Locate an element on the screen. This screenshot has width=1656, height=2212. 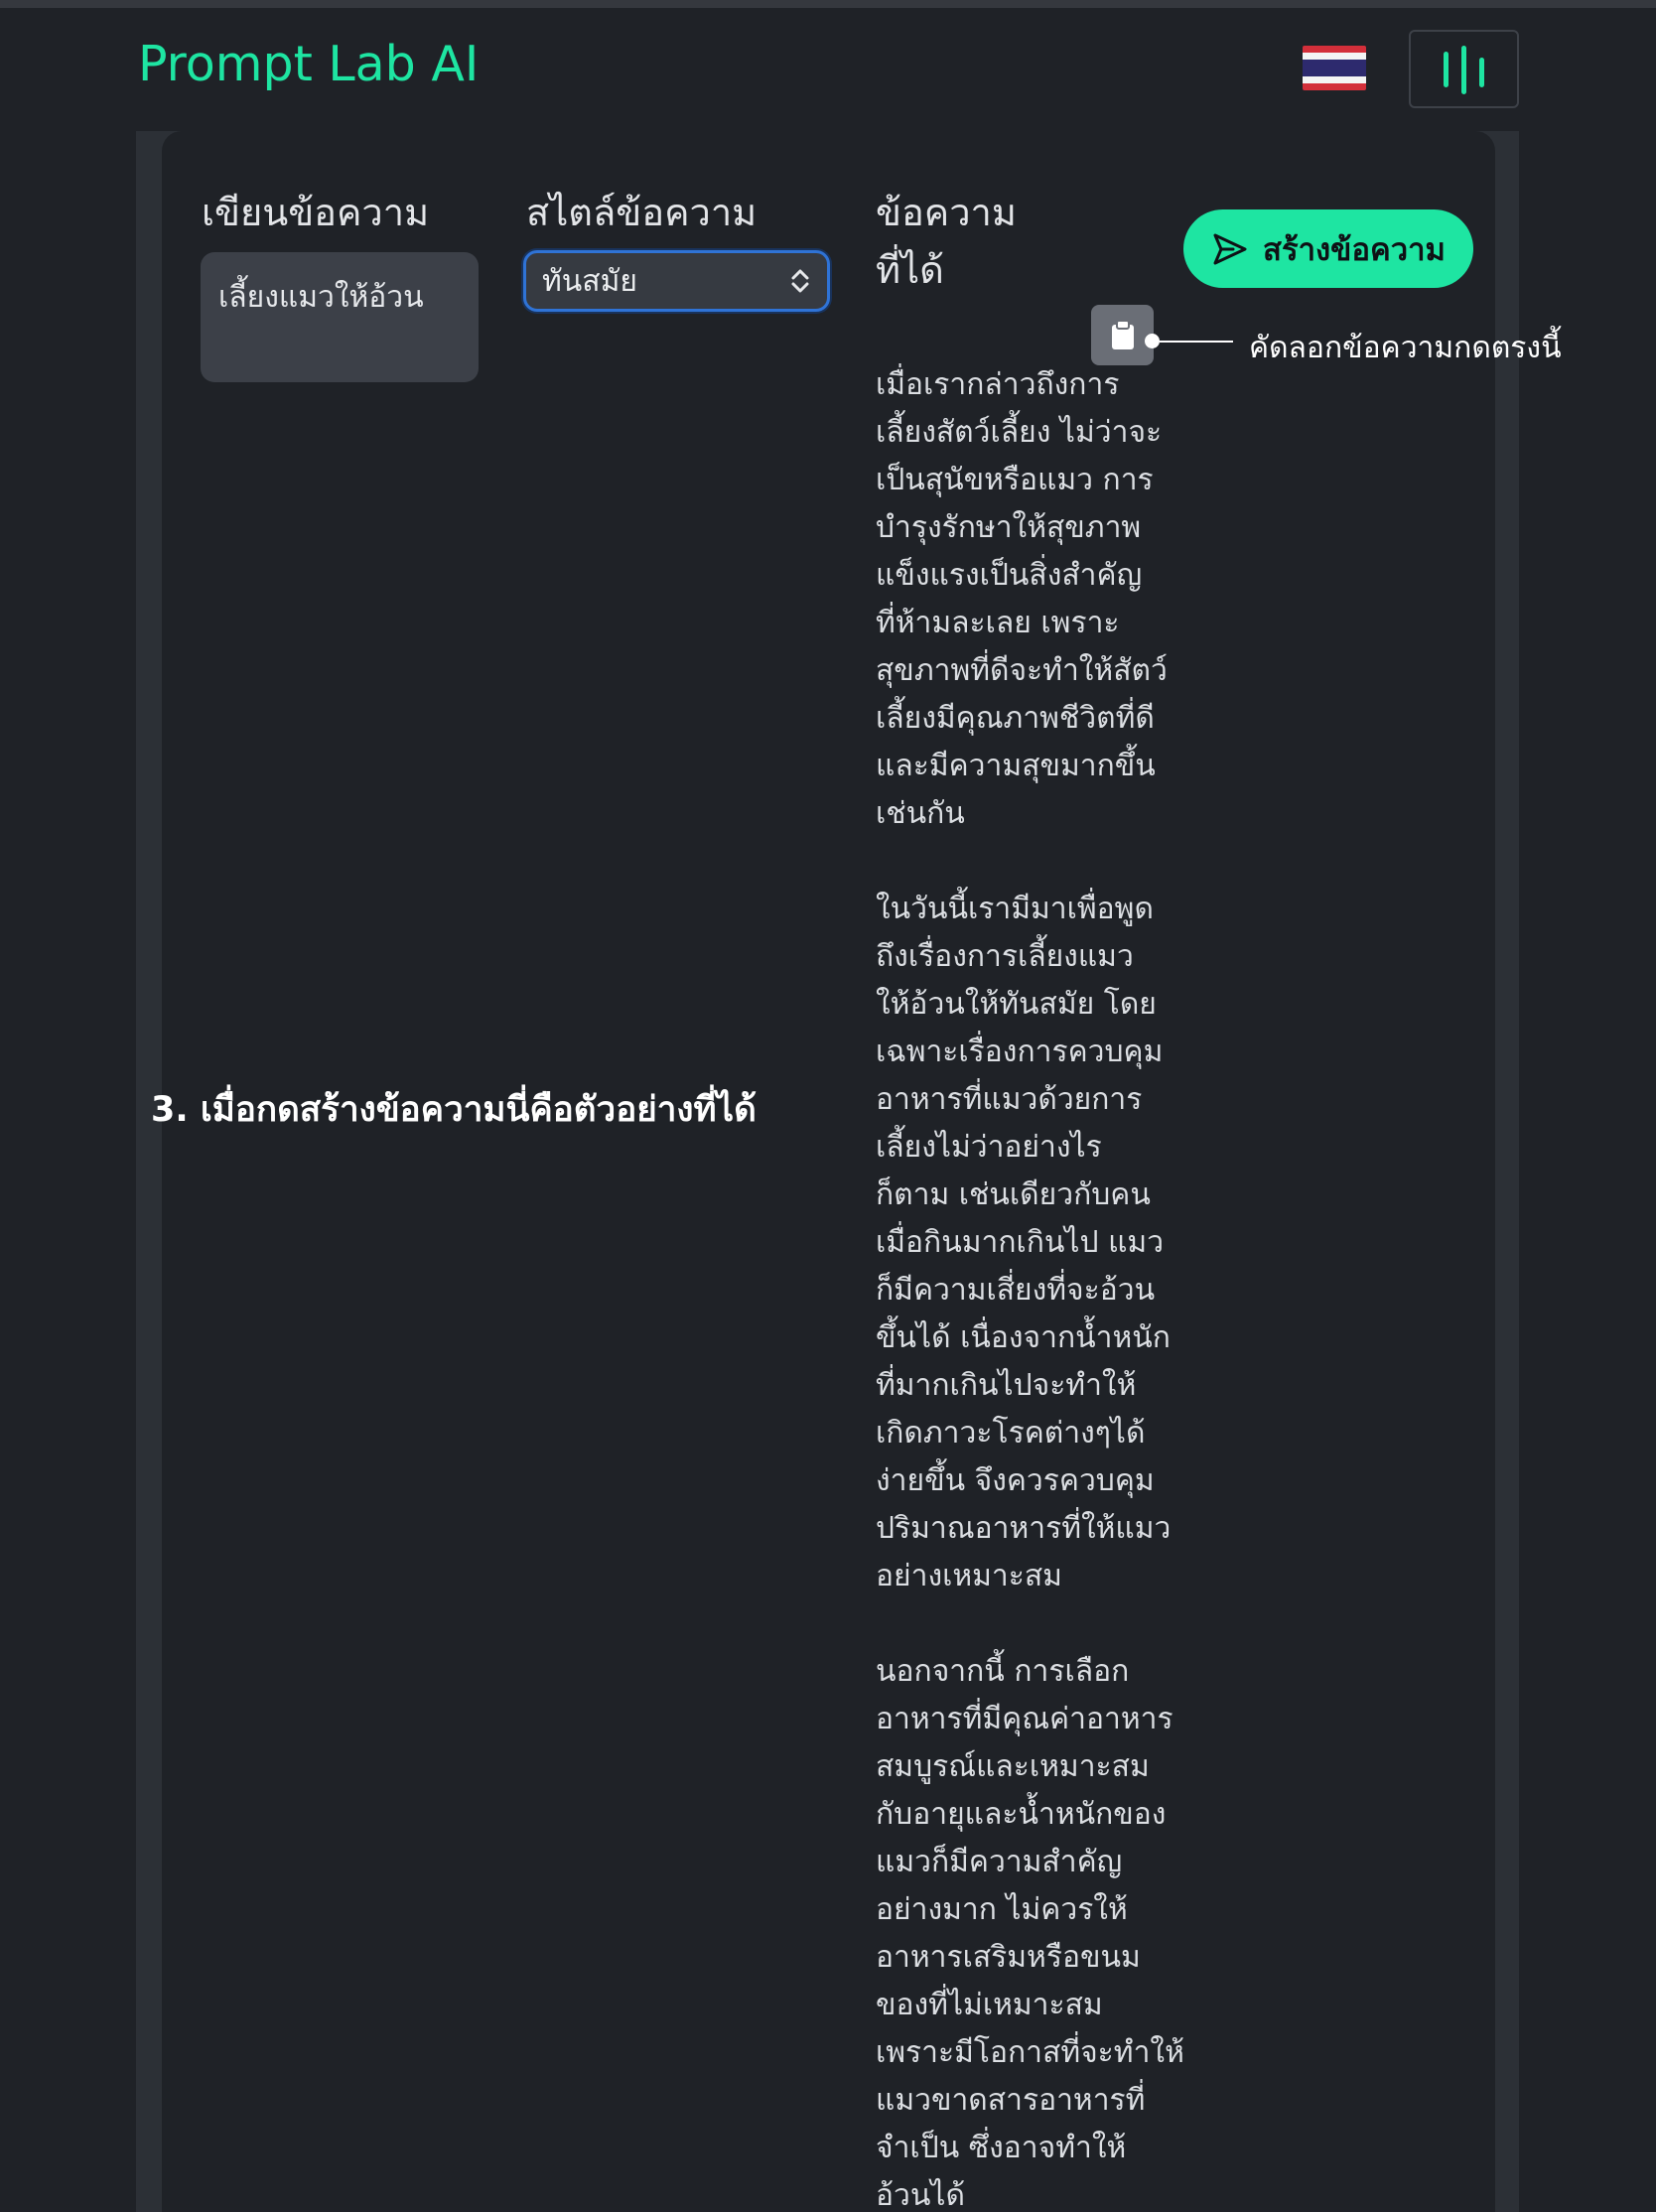
generate-button: สร้างข้อความ is located at coordinates (1328, 248).